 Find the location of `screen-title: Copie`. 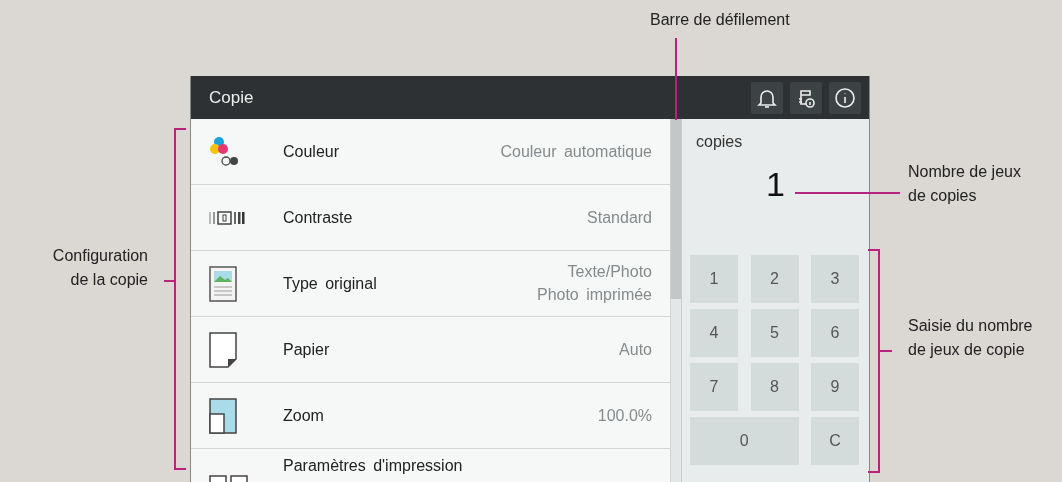

screen-title: Copie is located at coordinates (232, 97).